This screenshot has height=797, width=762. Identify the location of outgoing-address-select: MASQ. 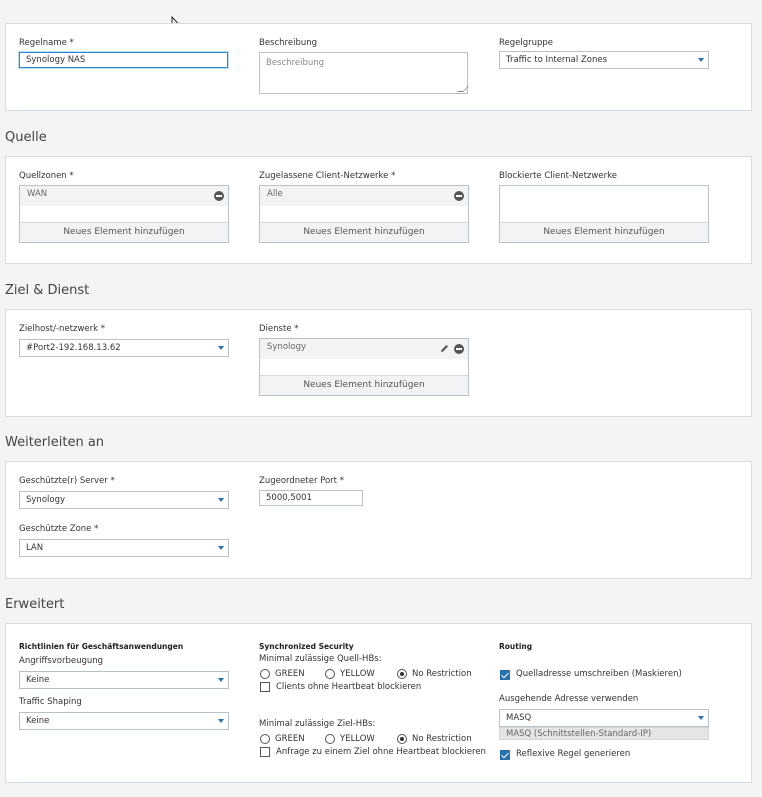
(604, 718).